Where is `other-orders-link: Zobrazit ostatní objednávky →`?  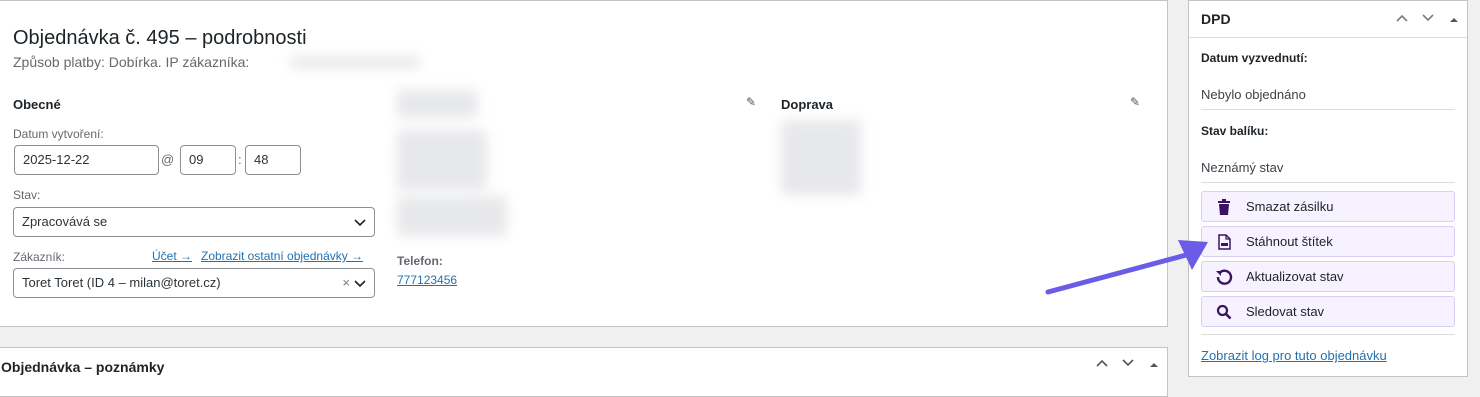 other-orders-link: Zobrazit ostatní objednávky → is located at coordinates (282, 256).